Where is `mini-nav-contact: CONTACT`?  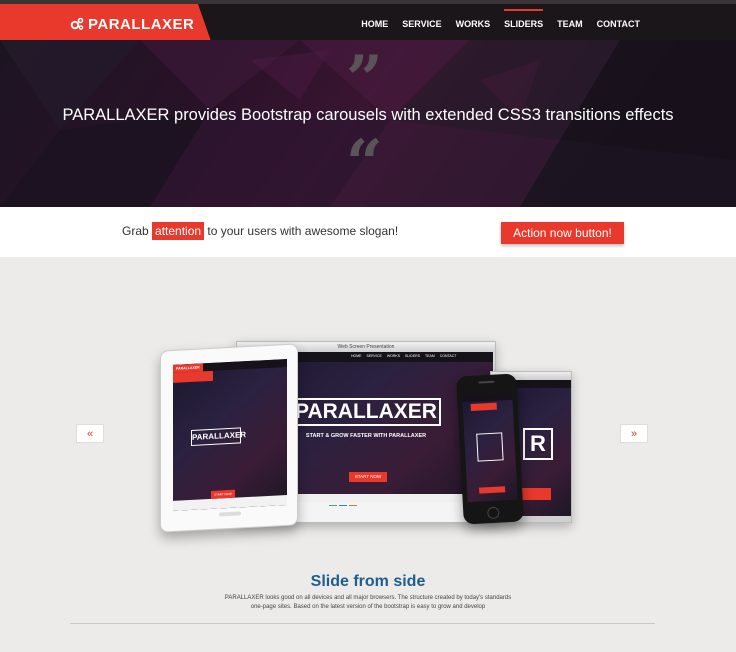 mini-nav-contact: CONTACT is located at coordinates (448, 356).